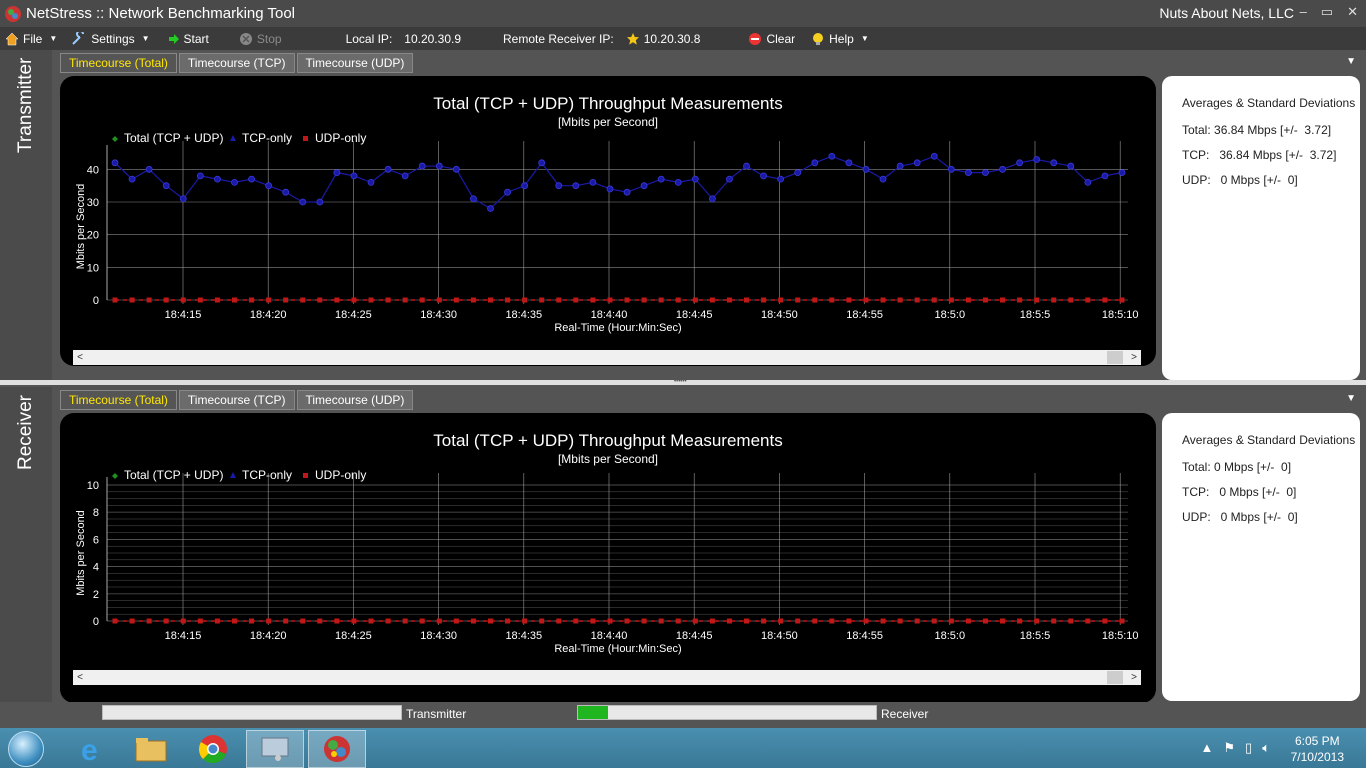  Describe the element at coordinates (755, 38) in the screenshot. I see `clear-icon` at that location.